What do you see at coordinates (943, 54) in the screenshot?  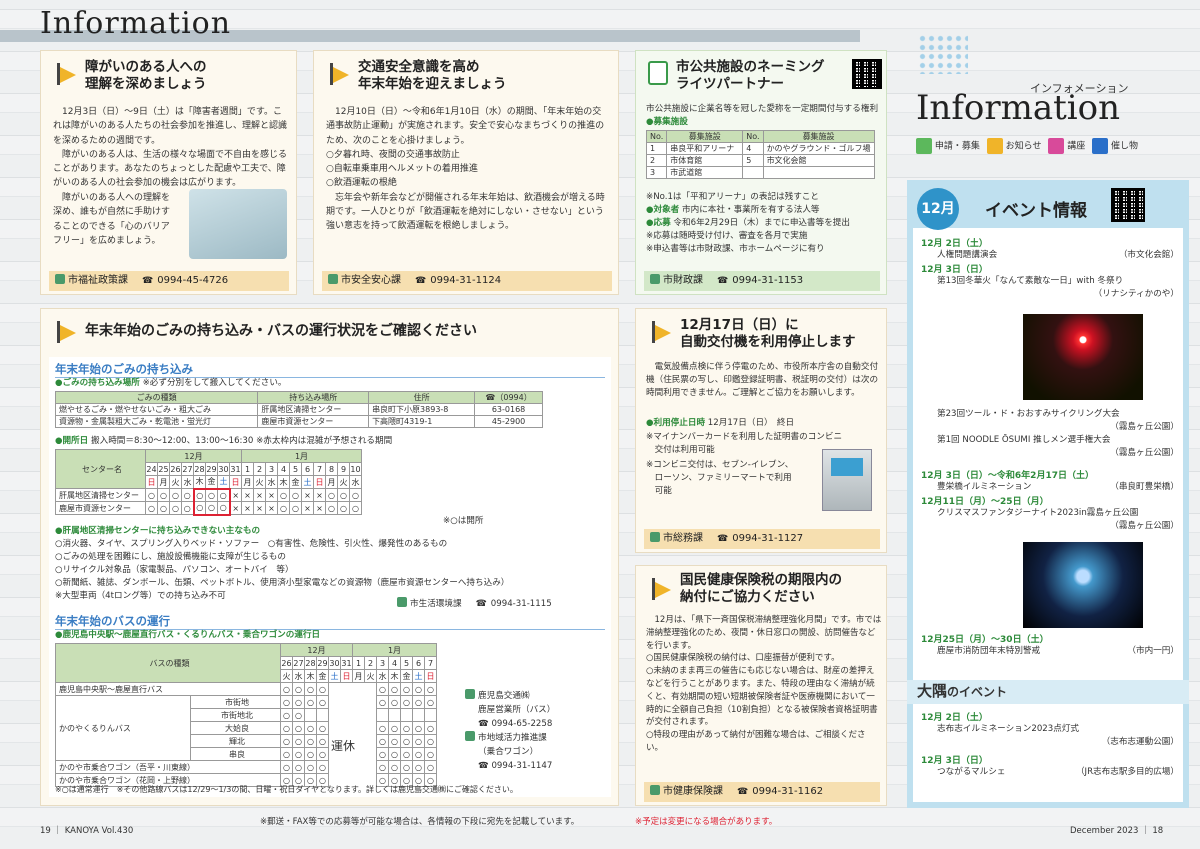 I see `decorative-icons` at bounding box center [943, 54].